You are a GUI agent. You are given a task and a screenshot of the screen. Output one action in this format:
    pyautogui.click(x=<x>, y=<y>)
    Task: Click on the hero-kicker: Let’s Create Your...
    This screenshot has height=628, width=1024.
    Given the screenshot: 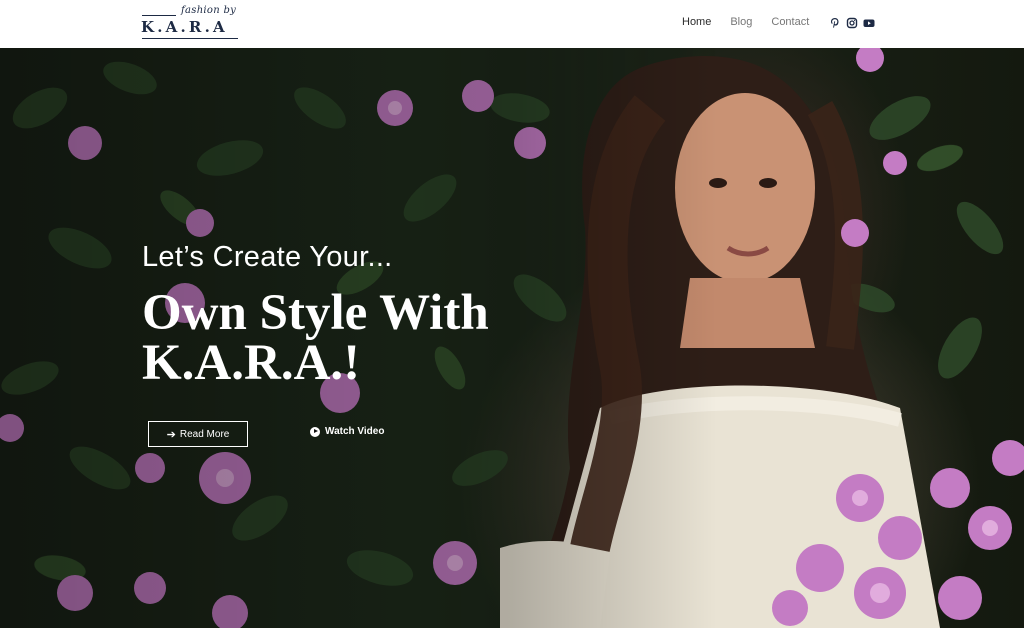 What is the action you would take?
    pyautogui.click(x=267, y=257)
    